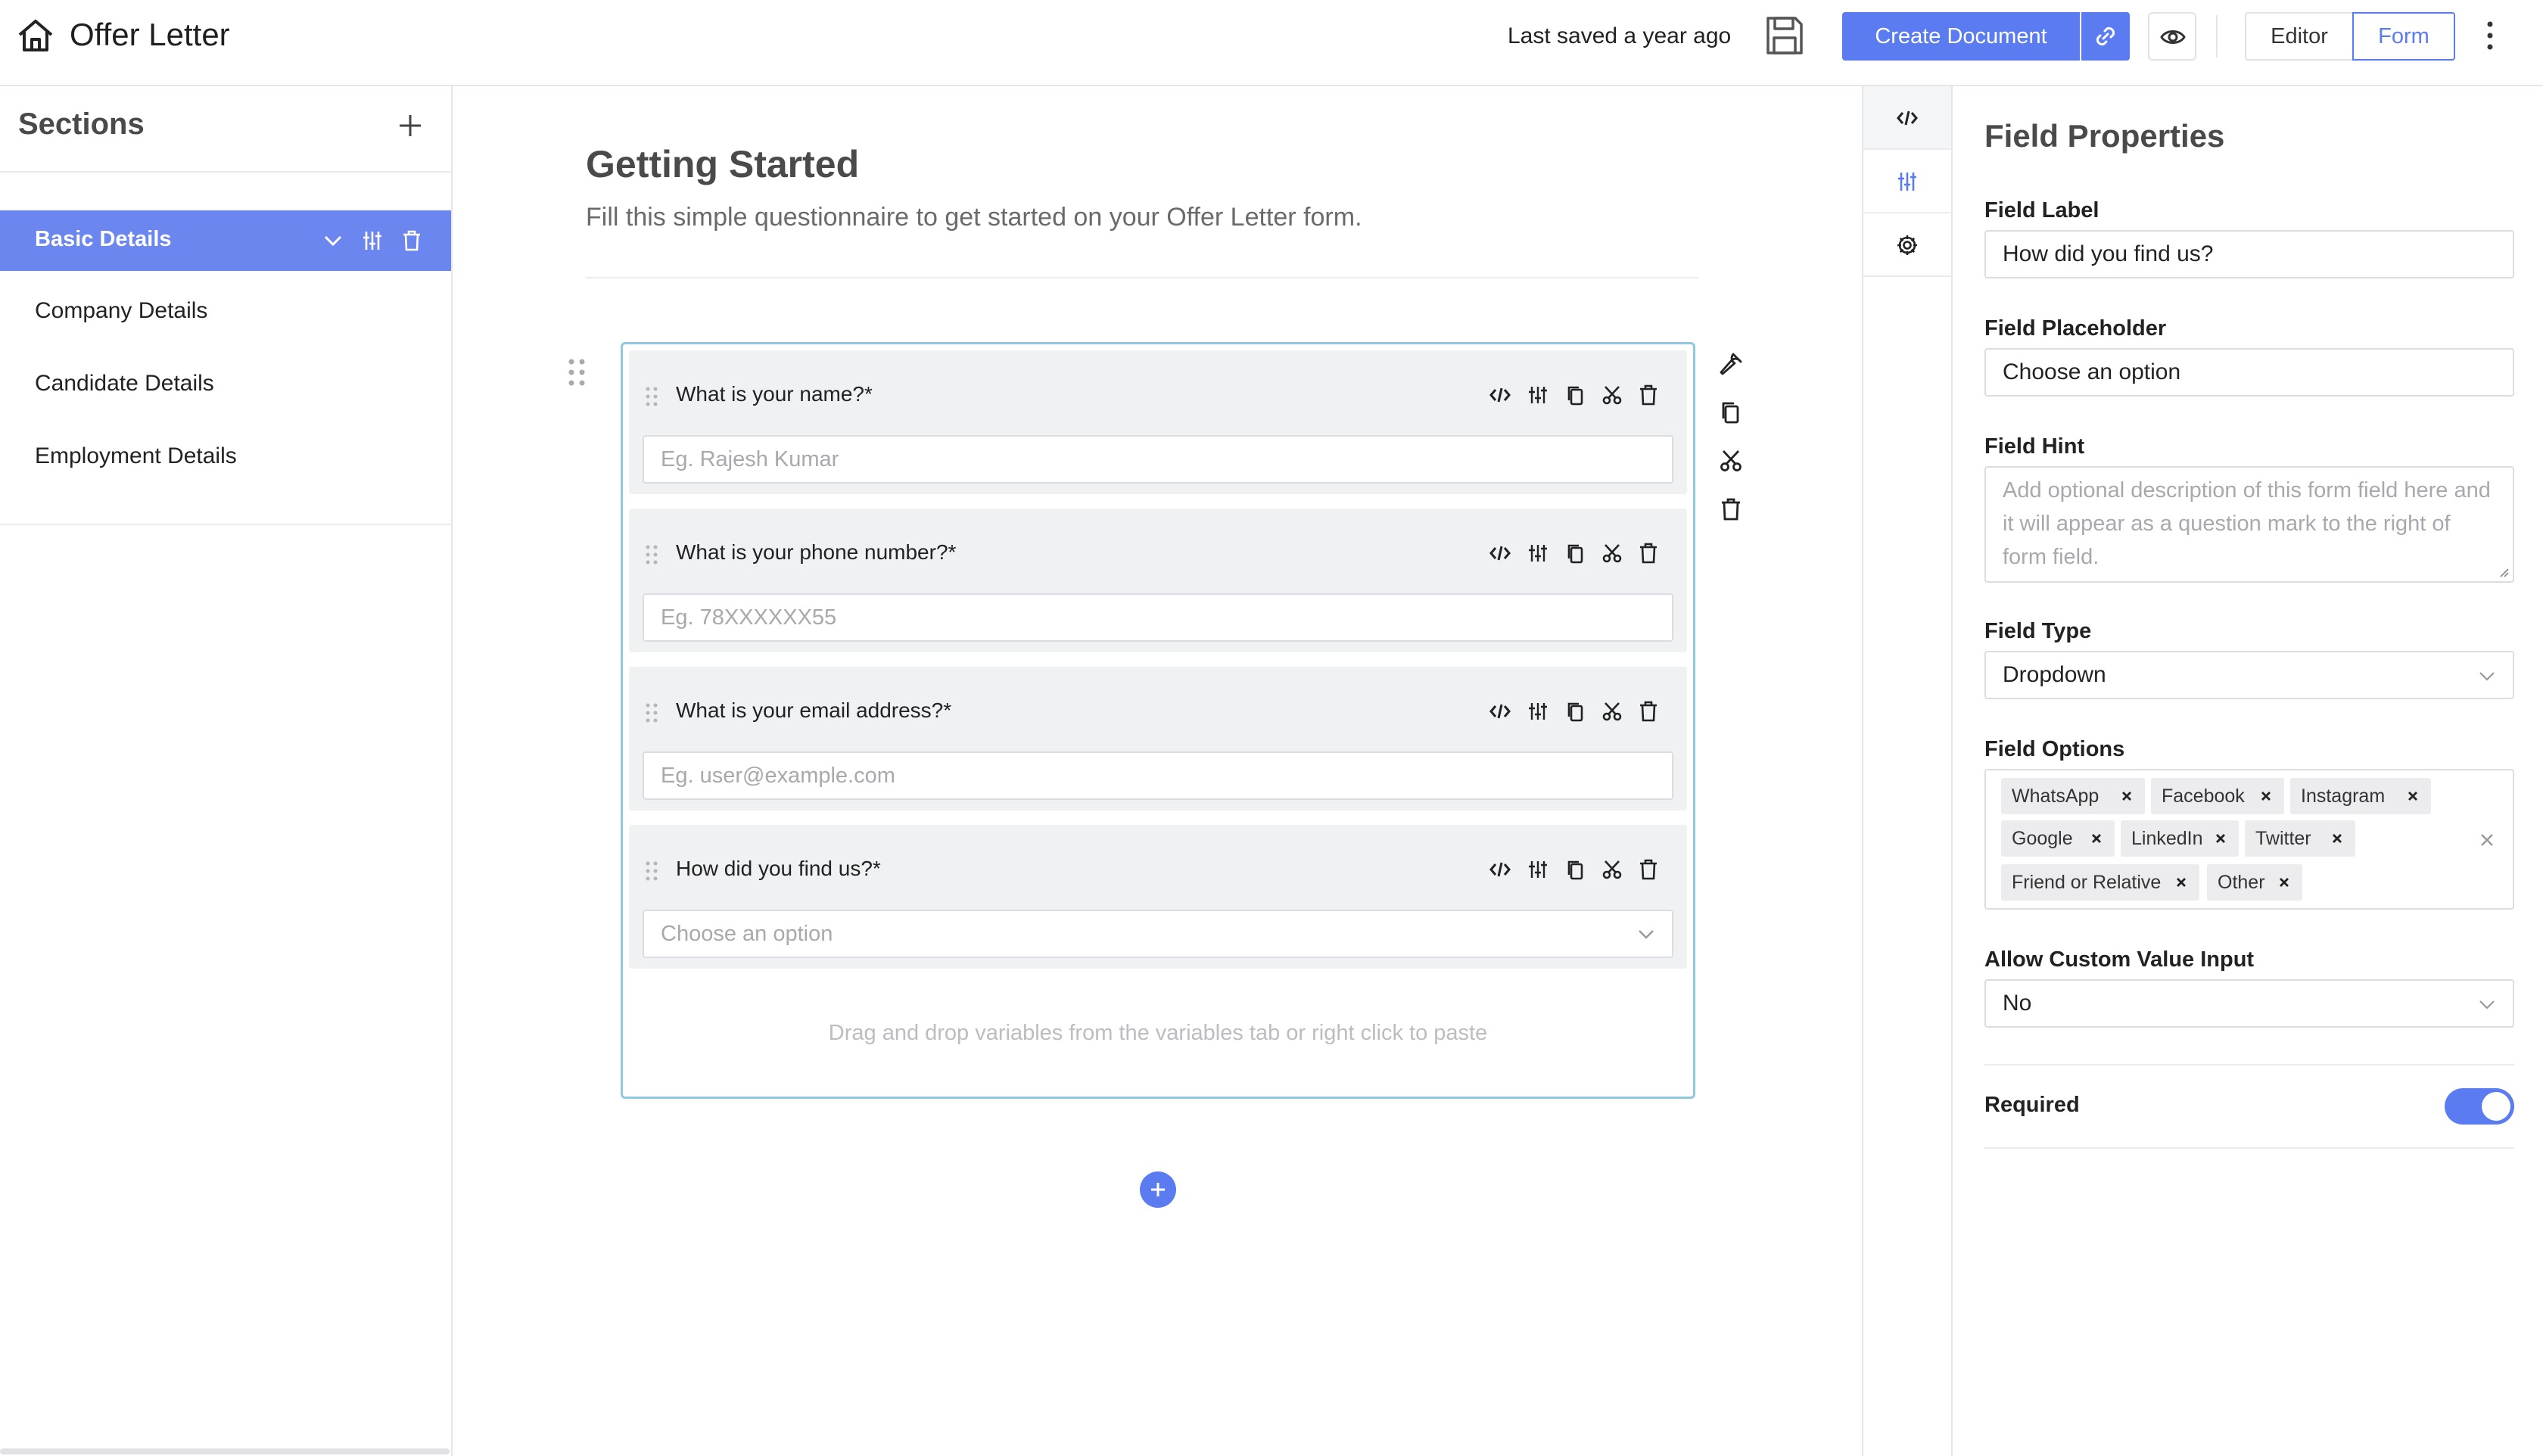 This screenshot has width=2543, height=1456. What do you see at coordinates (2403, 36) in the screenshot?
I see `form-mode-tab: Form` at bounding box center [2403, 36].